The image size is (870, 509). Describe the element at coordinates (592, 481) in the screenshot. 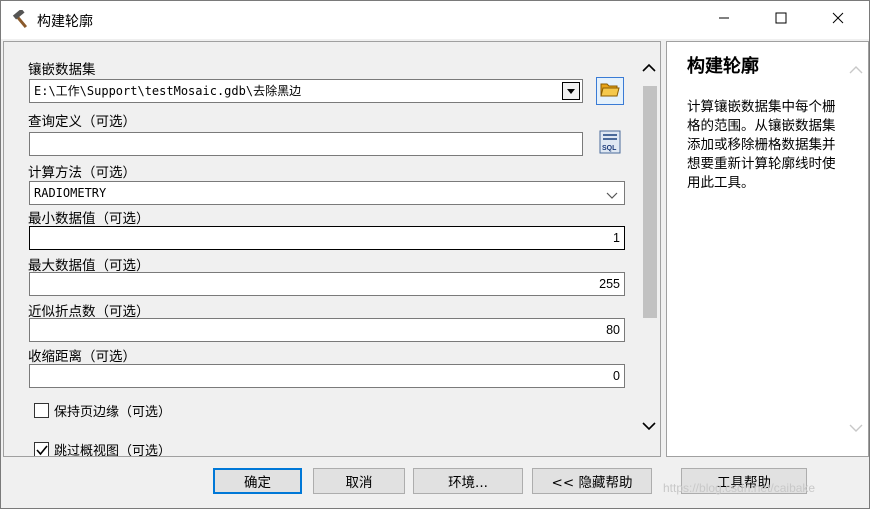

I see `hide-help-button: << 隐藏帮助` at that location.